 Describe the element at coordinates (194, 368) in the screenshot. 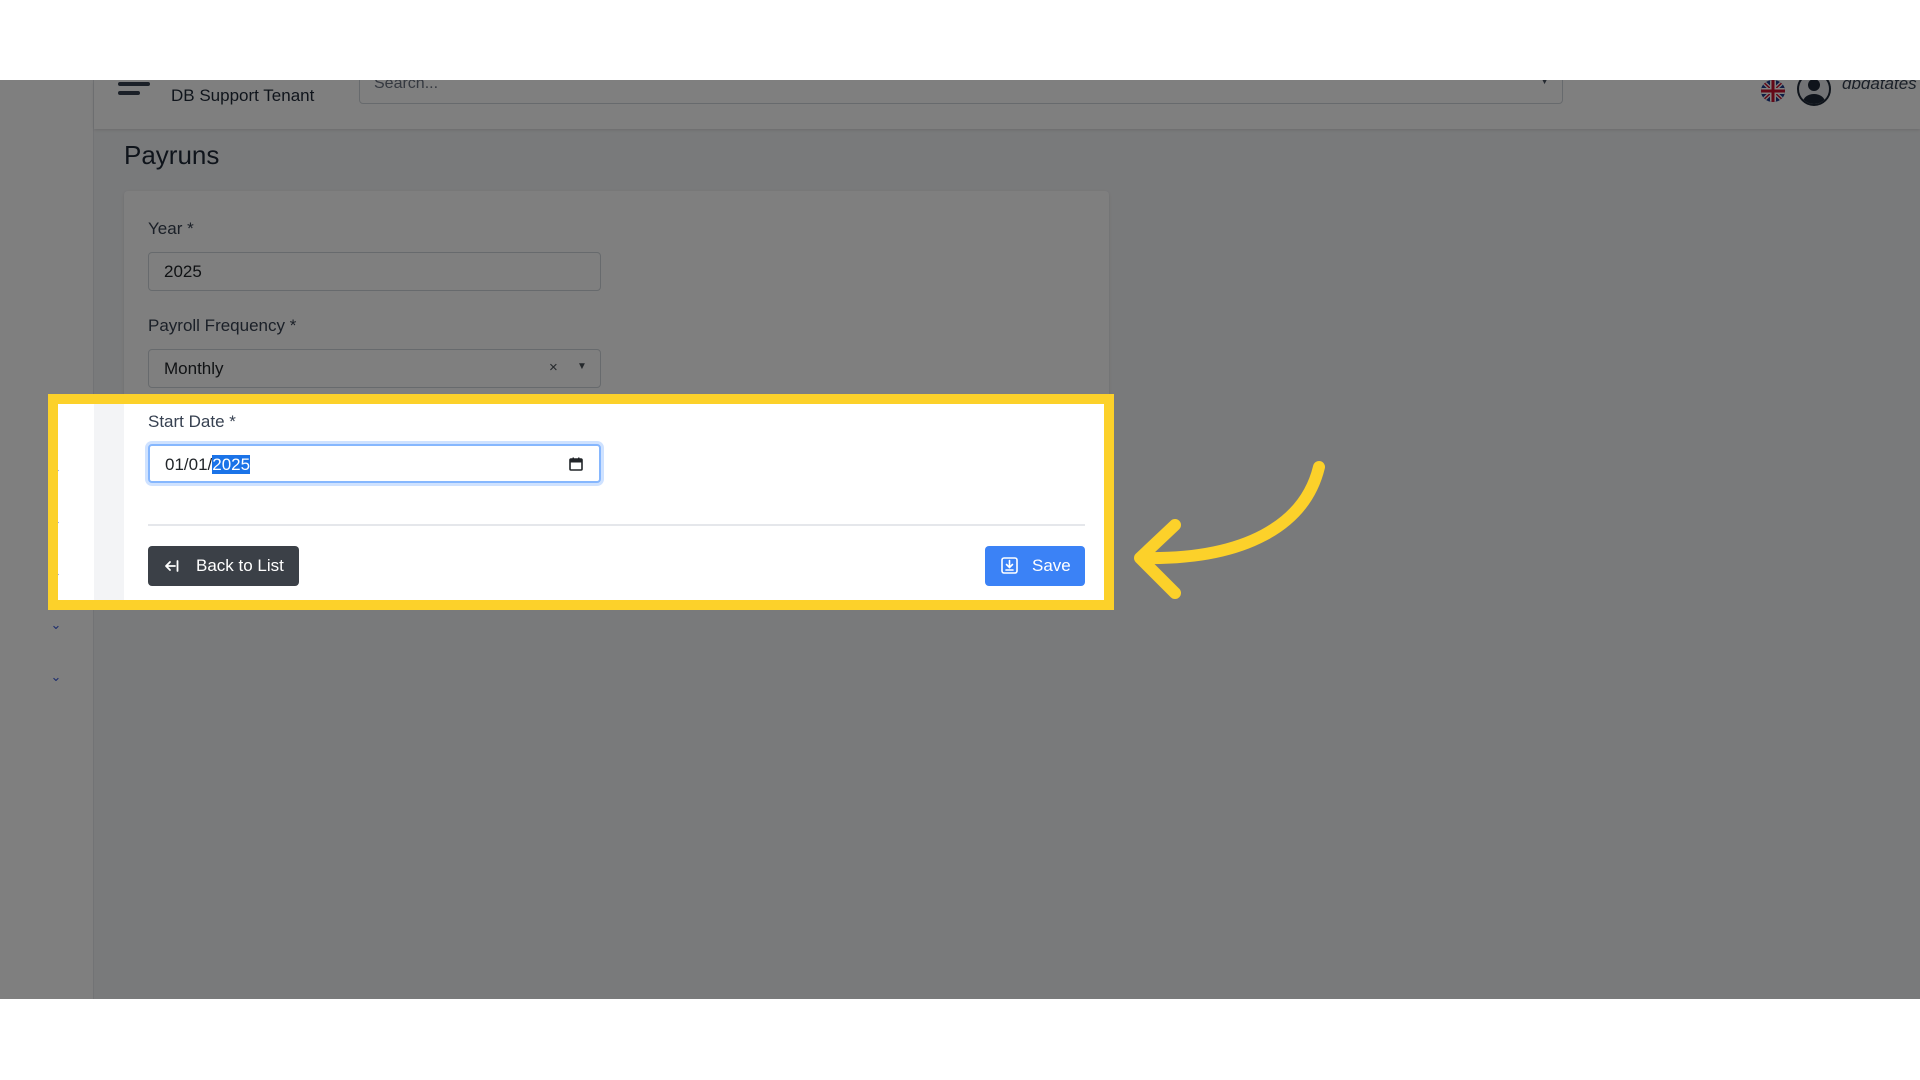

I see `payroll-frequency-value: Monthly` at that location.